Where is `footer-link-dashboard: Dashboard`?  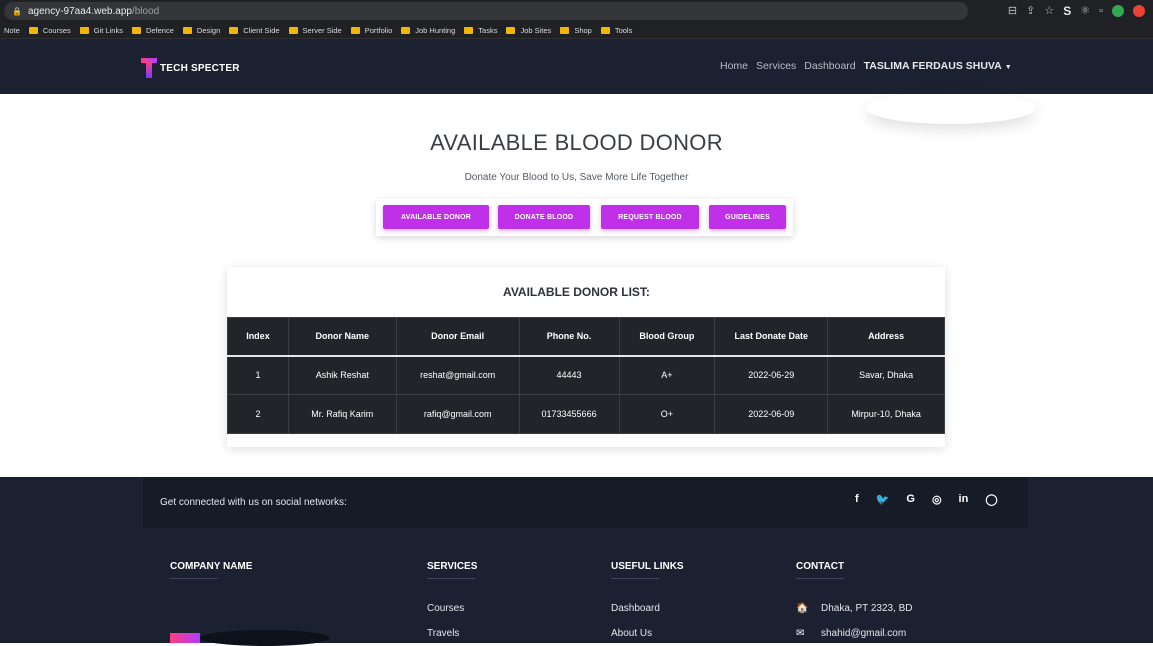
footer-link-dashboard: Dashboard is located at coordinates (635, 608).